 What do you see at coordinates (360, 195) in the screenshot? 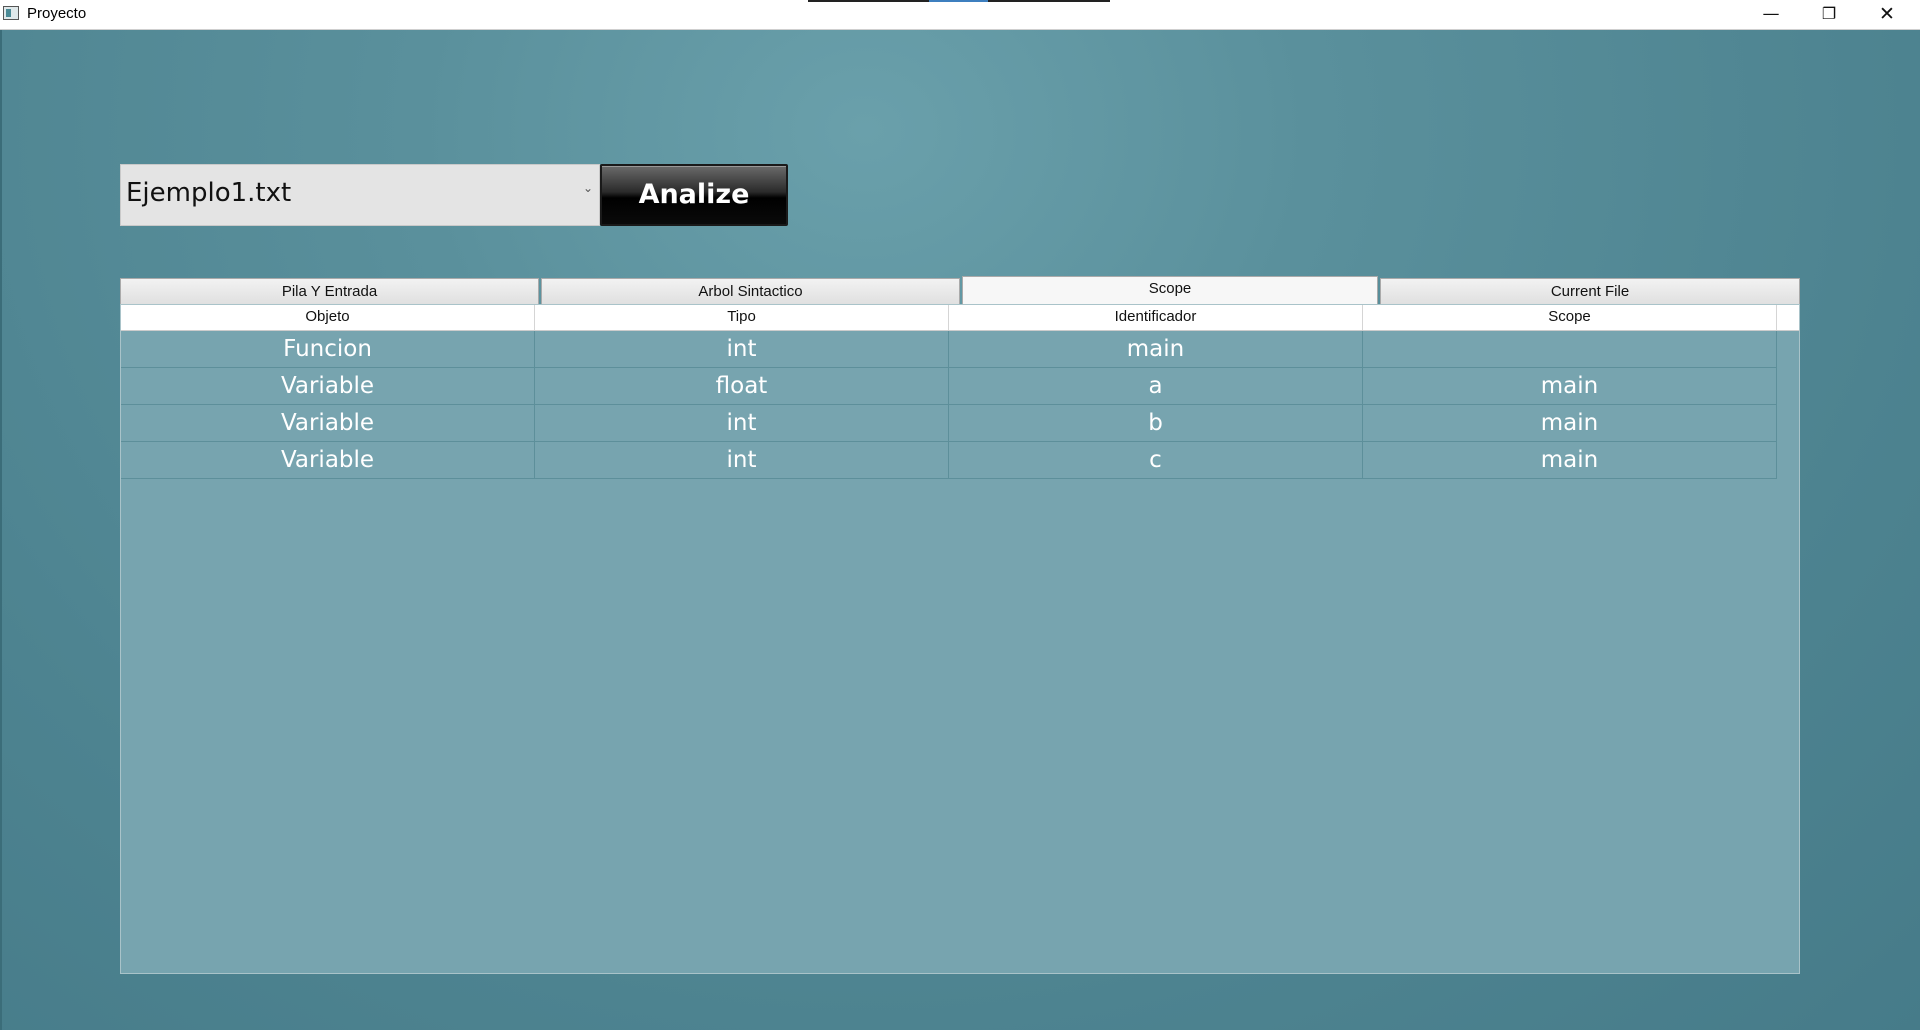
I see `file-select: Ejemplo1.txt ⌄` at bounding box center [360, 195].